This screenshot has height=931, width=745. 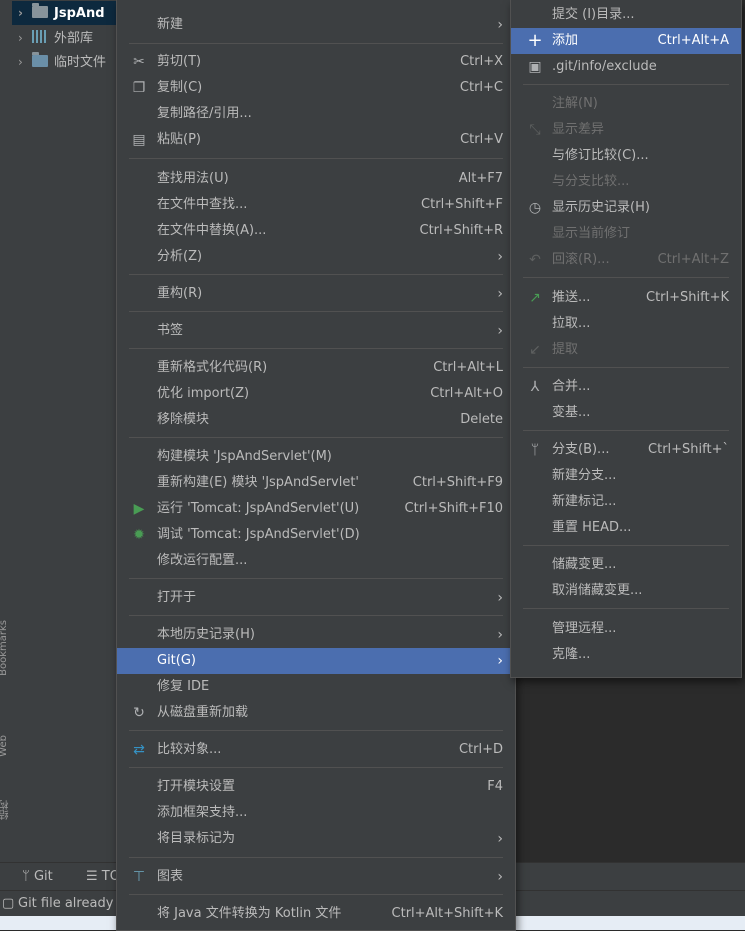 I want to click on menu-item-debug: ✹ 调试 'Tomcat: JspAndServlet'(D), so click(x=316, y=535).